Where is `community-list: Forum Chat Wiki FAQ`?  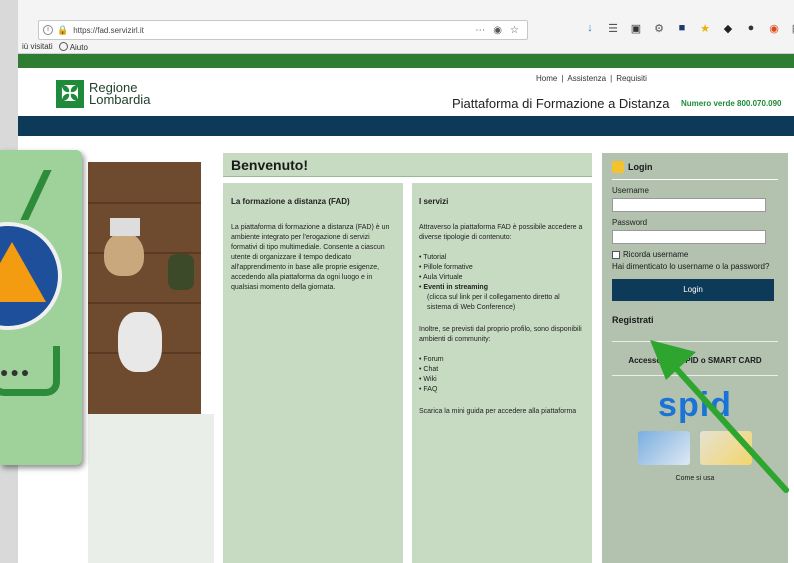 community-list: Forum Chat Wiki FAQ is located at coordinates (502, 375).